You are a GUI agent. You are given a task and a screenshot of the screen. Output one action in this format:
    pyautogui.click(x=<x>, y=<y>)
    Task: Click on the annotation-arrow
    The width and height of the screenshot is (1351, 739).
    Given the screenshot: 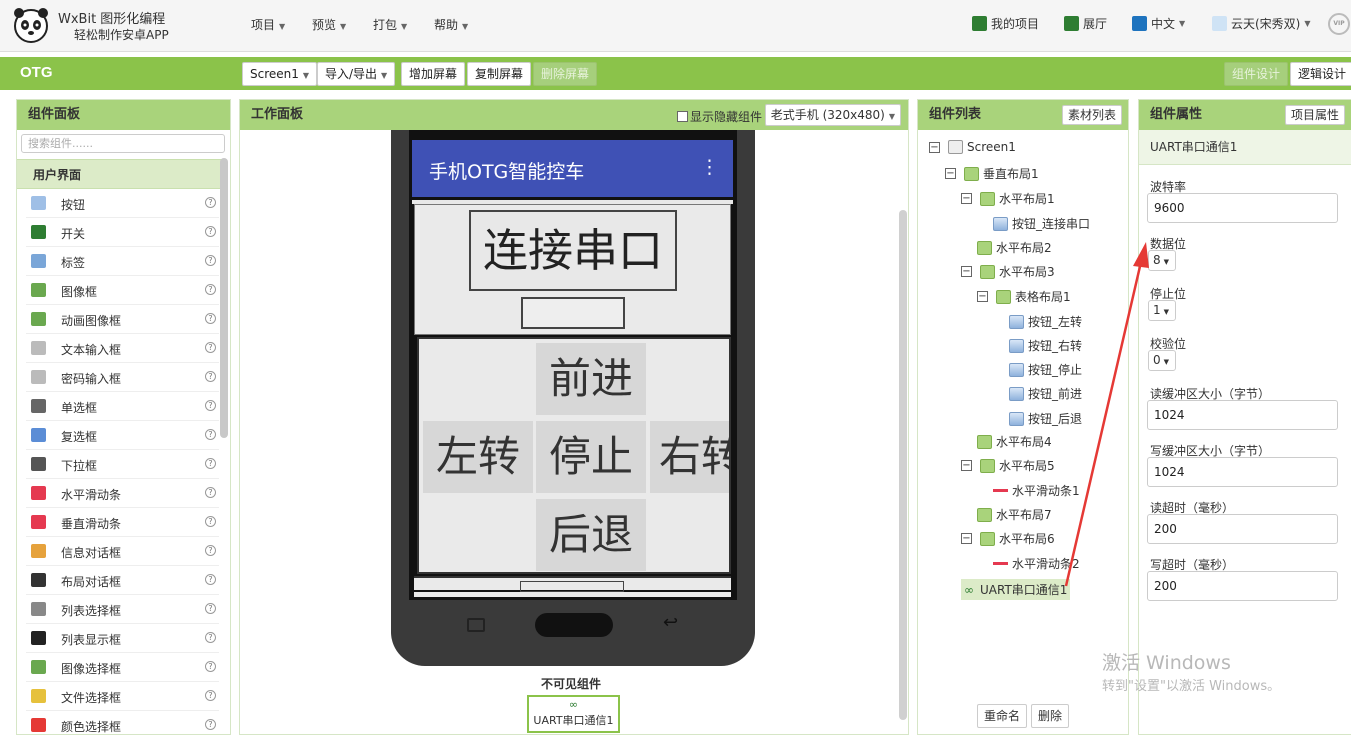 What is the action you would take?
    pyautogui.click(x=1106, y=414)
    